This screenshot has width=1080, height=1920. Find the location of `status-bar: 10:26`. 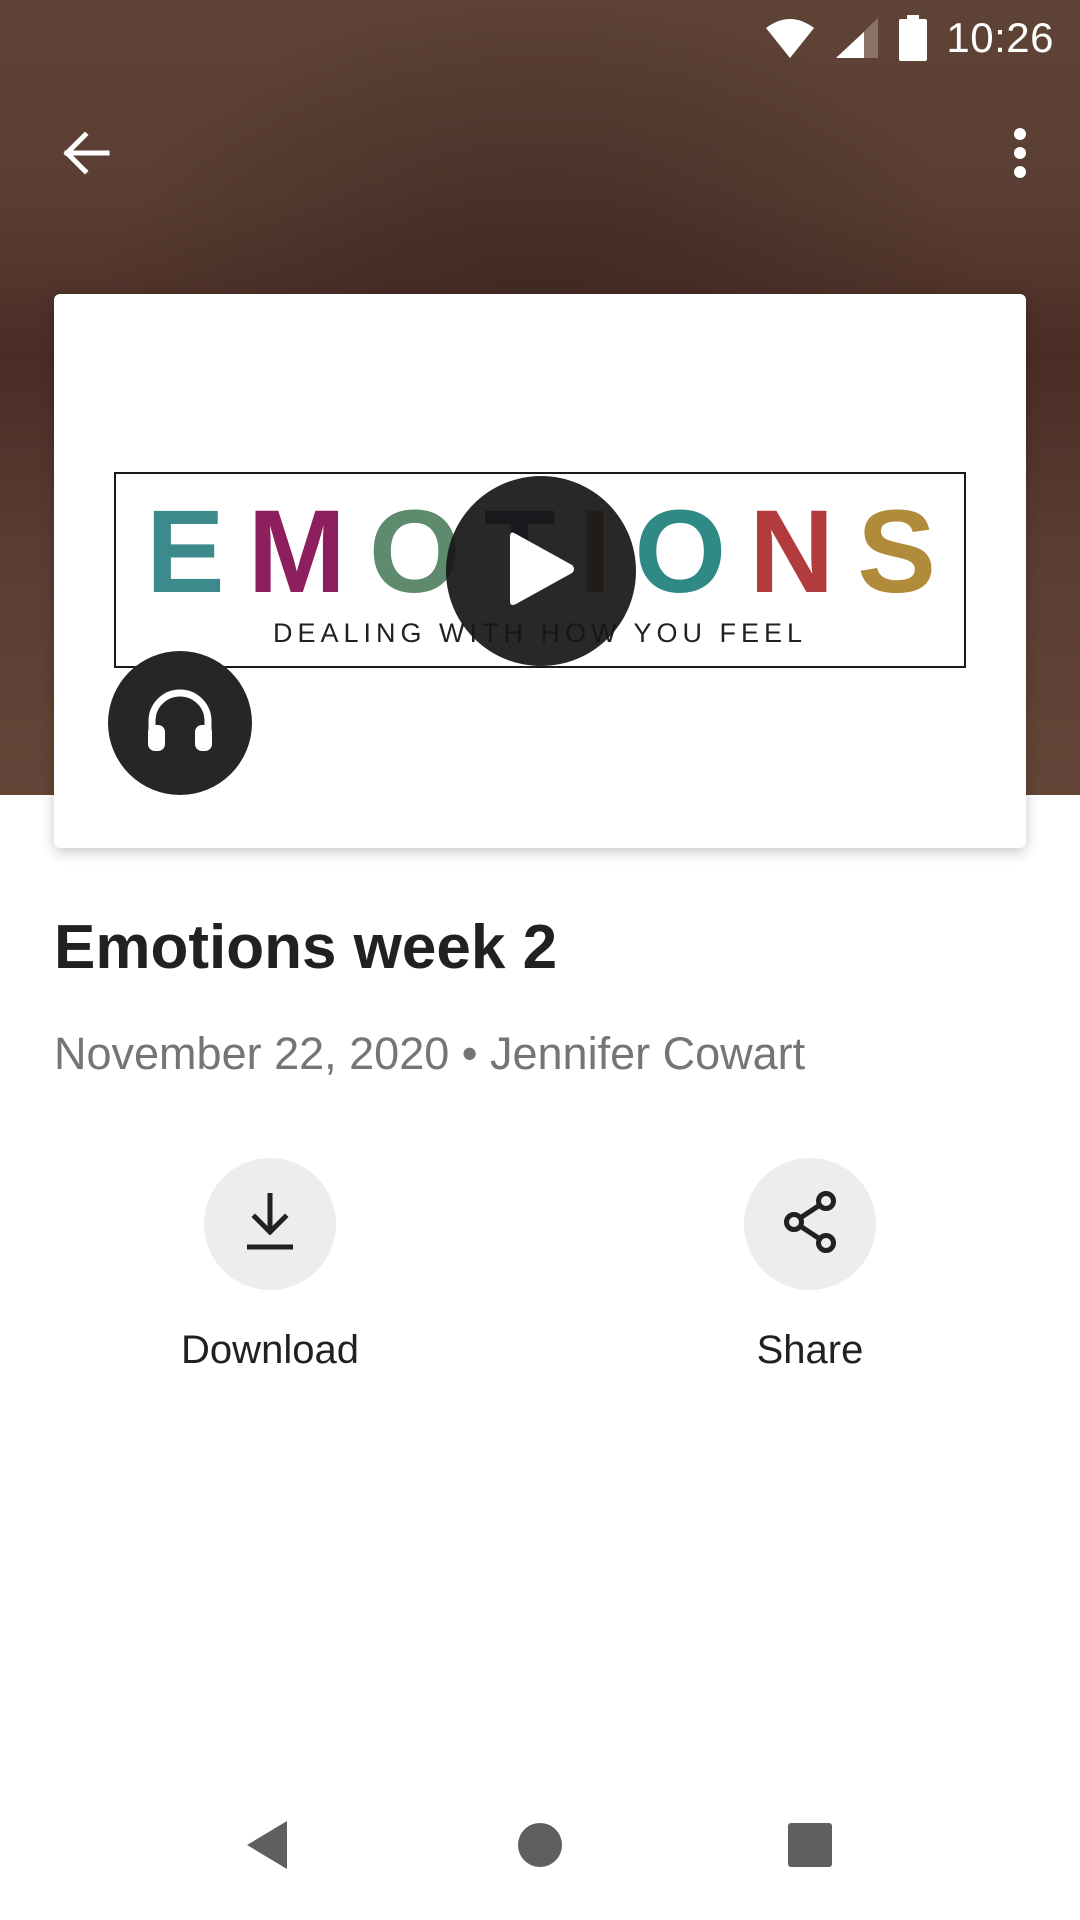

status-bar: 10:26 is located at coordinates (540, 37).